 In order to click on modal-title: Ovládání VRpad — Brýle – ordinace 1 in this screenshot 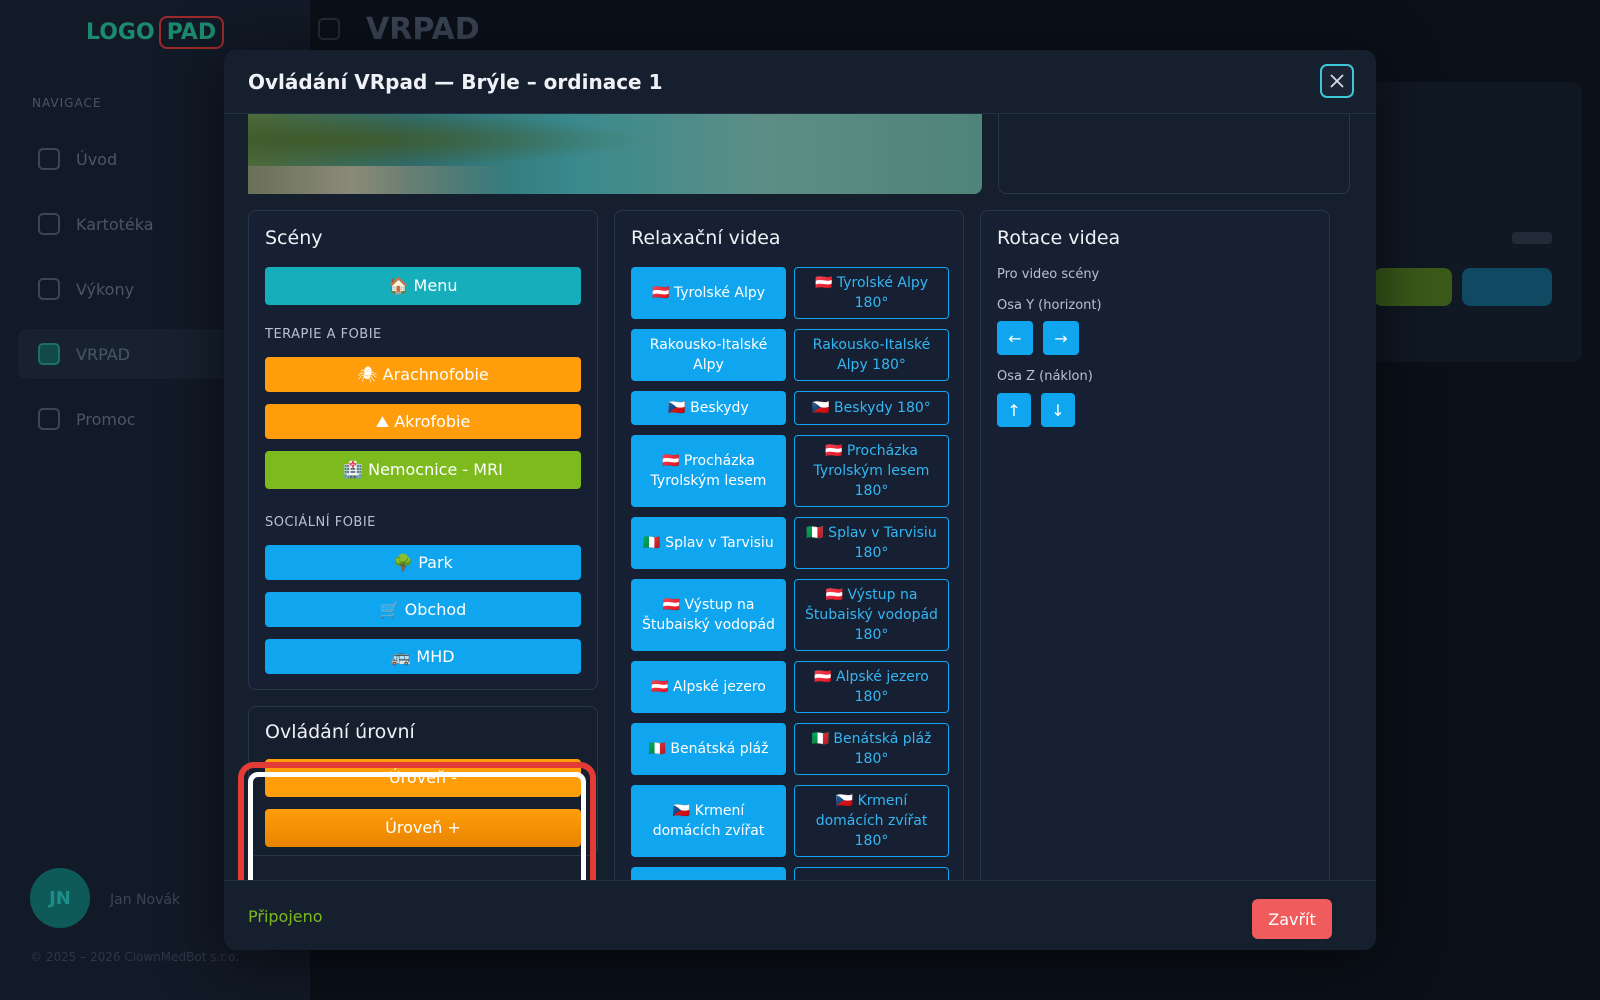, I will do `click(455, 82)`.